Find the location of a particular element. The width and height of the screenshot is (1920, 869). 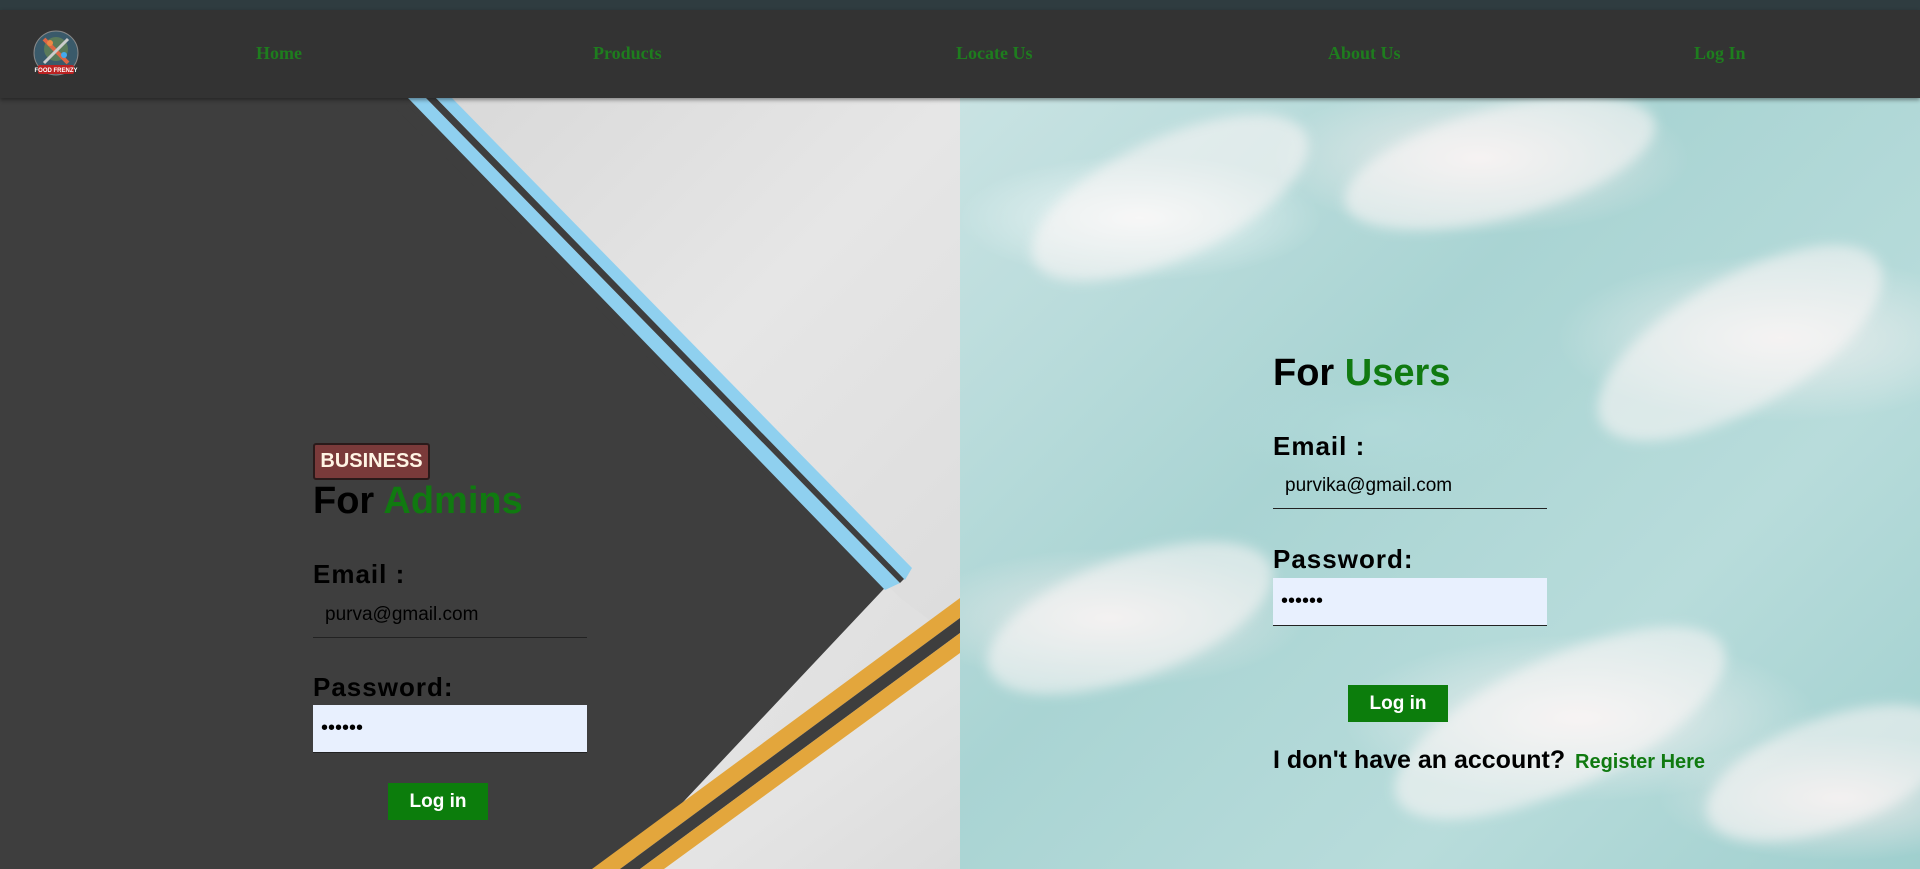

register-link: Register Here is located at coordinates (1640, 762).